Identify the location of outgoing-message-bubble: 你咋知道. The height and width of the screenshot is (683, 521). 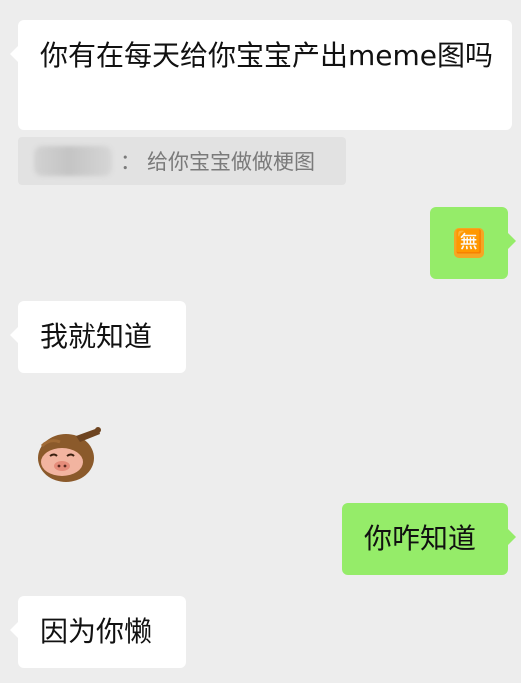
(429, 539).